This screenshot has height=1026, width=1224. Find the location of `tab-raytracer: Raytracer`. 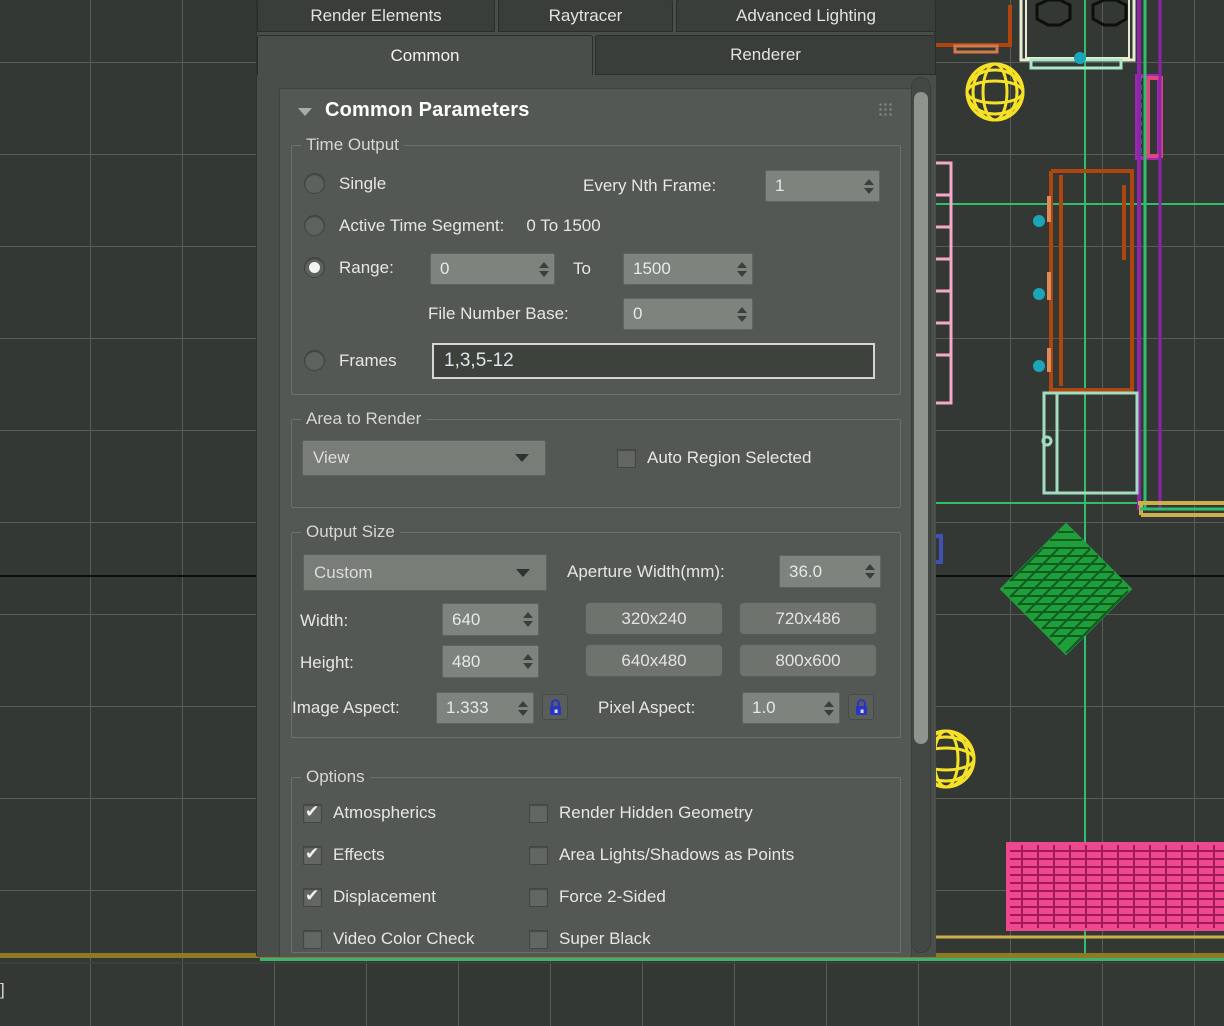

tab-raytracer: Raytracer is located at coordinates (585, 16).